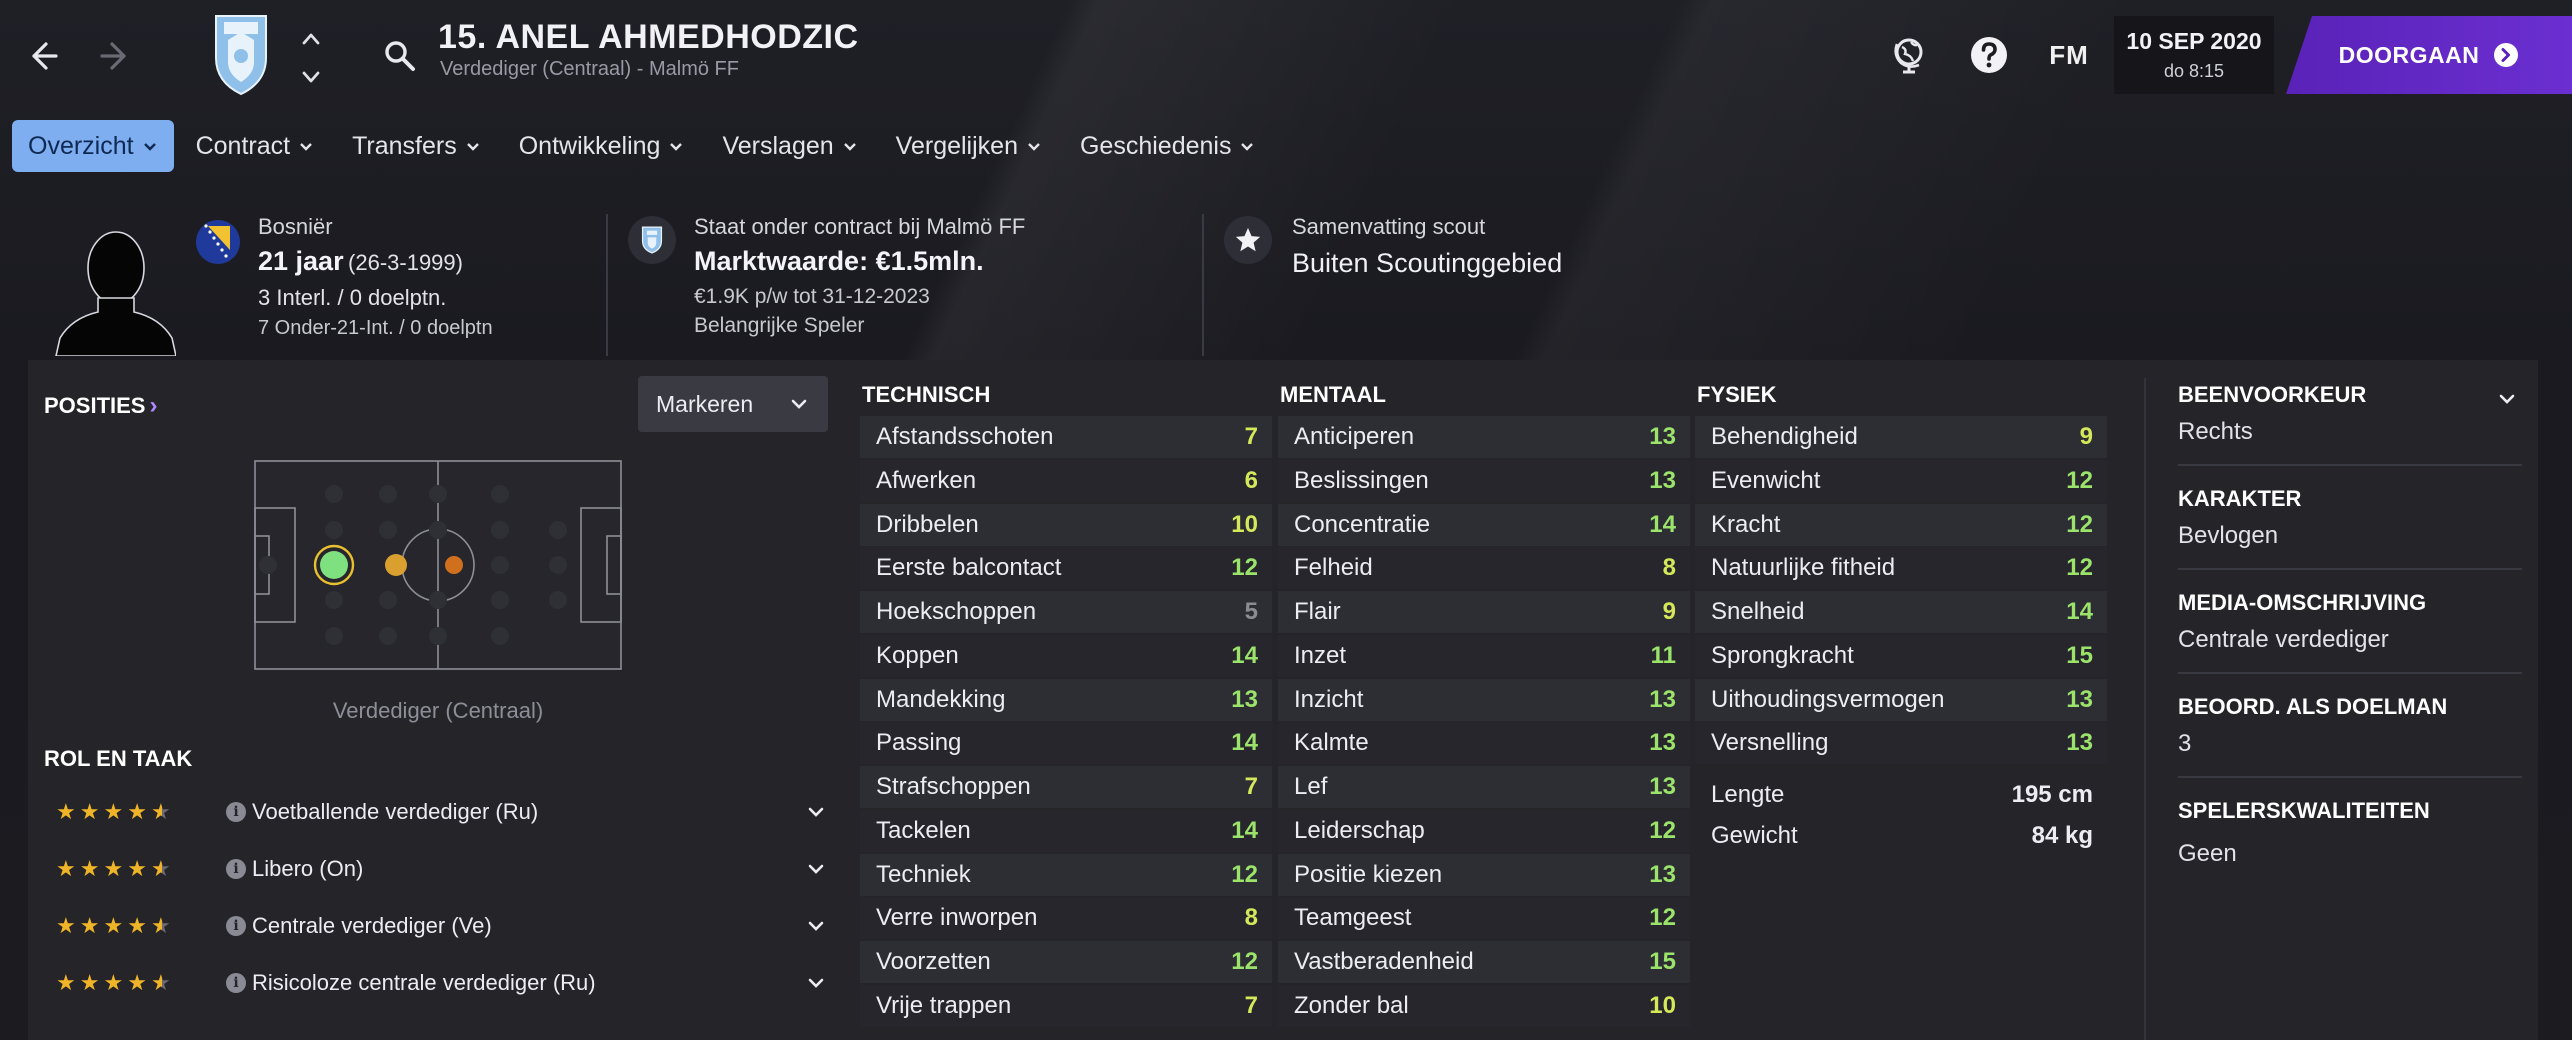 Image resolution: width=2572 pixels, height=1040 pixels. Describe the element at coordinates (218, 242) in the screenshot. I see `nationality-flag-icon` at that location.